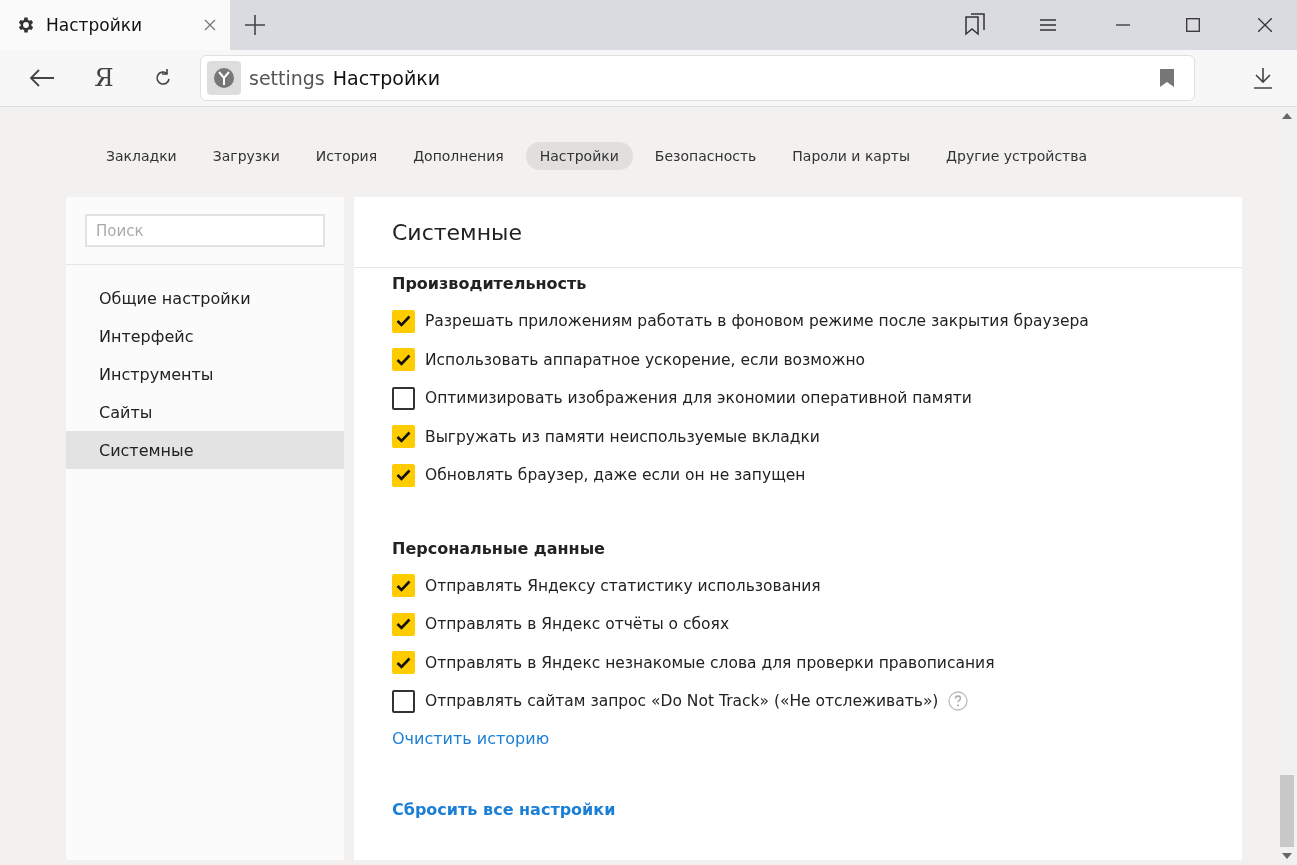 The height and width of the screenshot is (865, 1297). I want to click on yandex-logo: Я, so click(104, 78).